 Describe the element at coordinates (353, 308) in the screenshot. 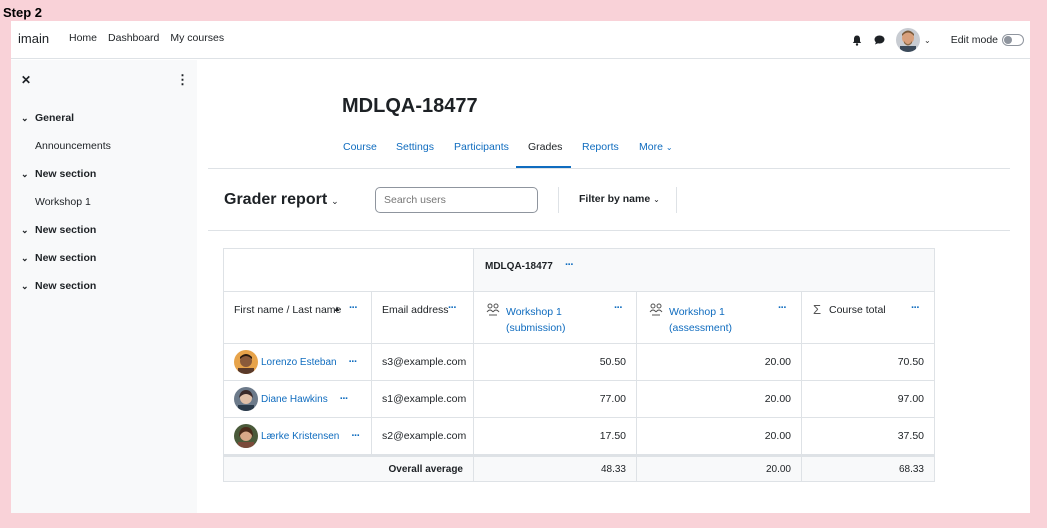

I see `name-actions-menu-icon: ···` at that location.